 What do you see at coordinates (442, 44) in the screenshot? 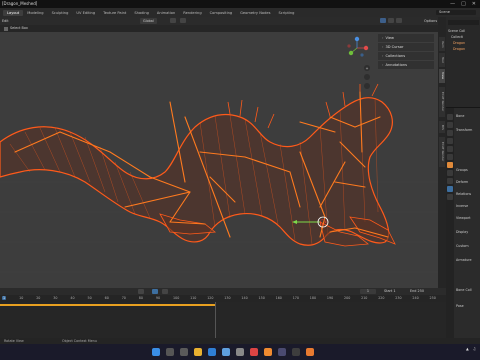
I see `tab-item: Item` at bounding box center [442, 44].